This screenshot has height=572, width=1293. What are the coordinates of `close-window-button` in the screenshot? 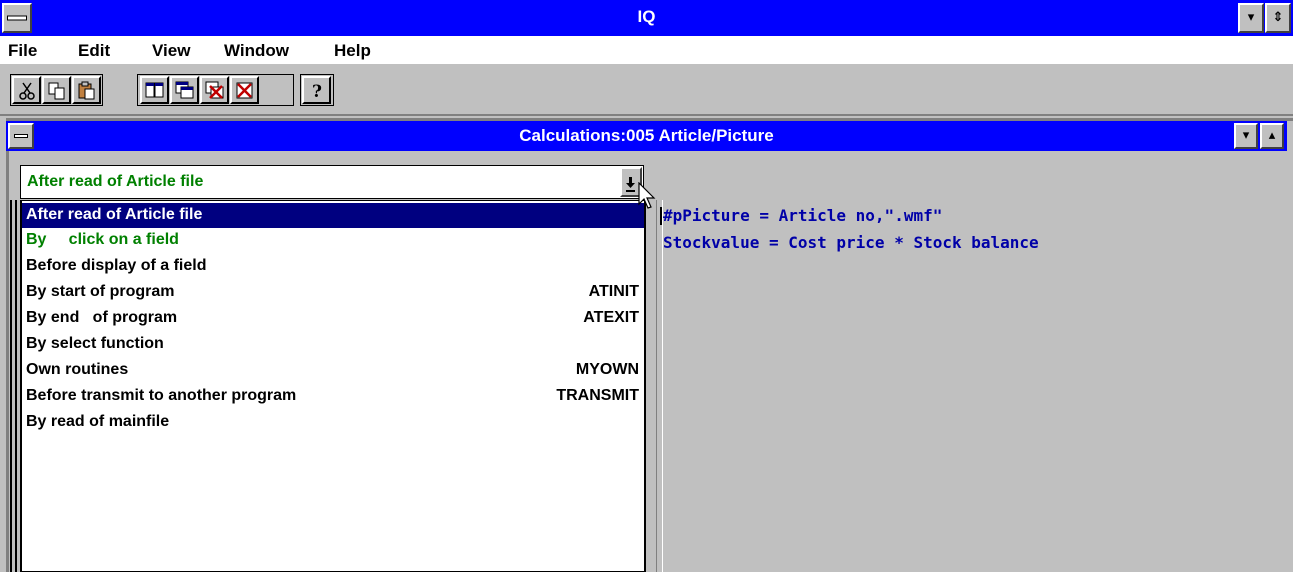 It's located at (244, 90).